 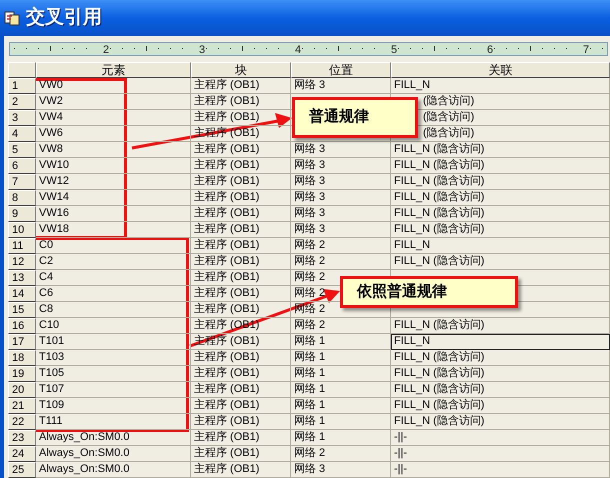 What do you see at coordinates (22, 422) in the screenshot?
I see `row-number: 22` at bounding box center [22, 422].